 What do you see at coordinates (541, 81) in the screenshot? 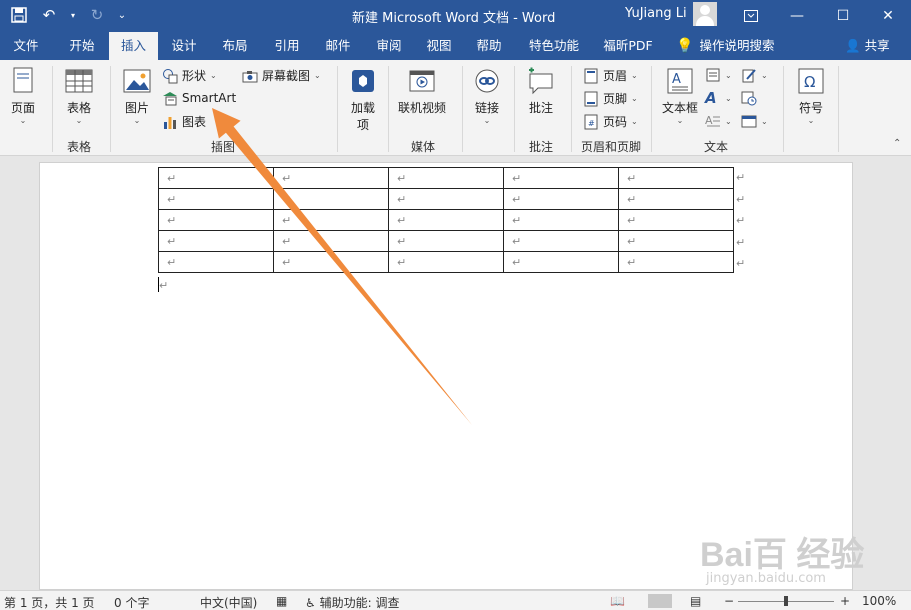
I see `comment-icon` at bounding box center [541, 81].